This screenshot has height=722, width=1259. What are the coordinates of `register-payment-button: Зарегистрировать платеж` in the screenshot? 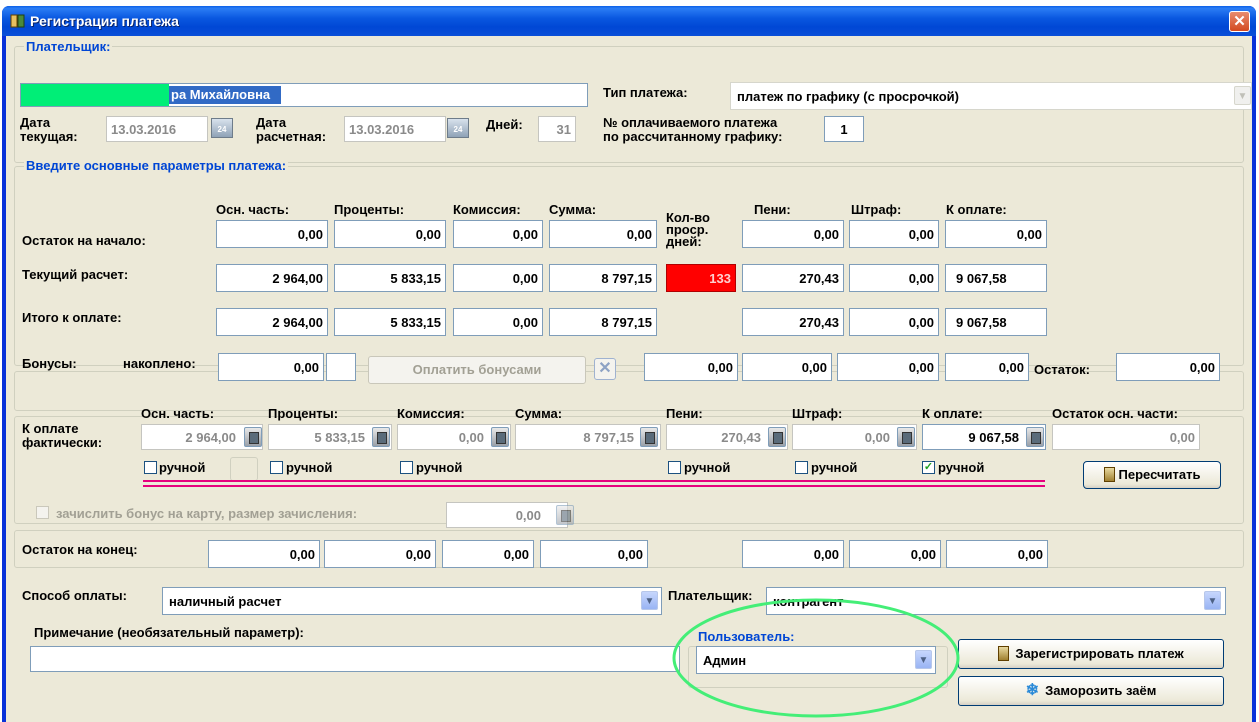 It's located at (1091, 654).